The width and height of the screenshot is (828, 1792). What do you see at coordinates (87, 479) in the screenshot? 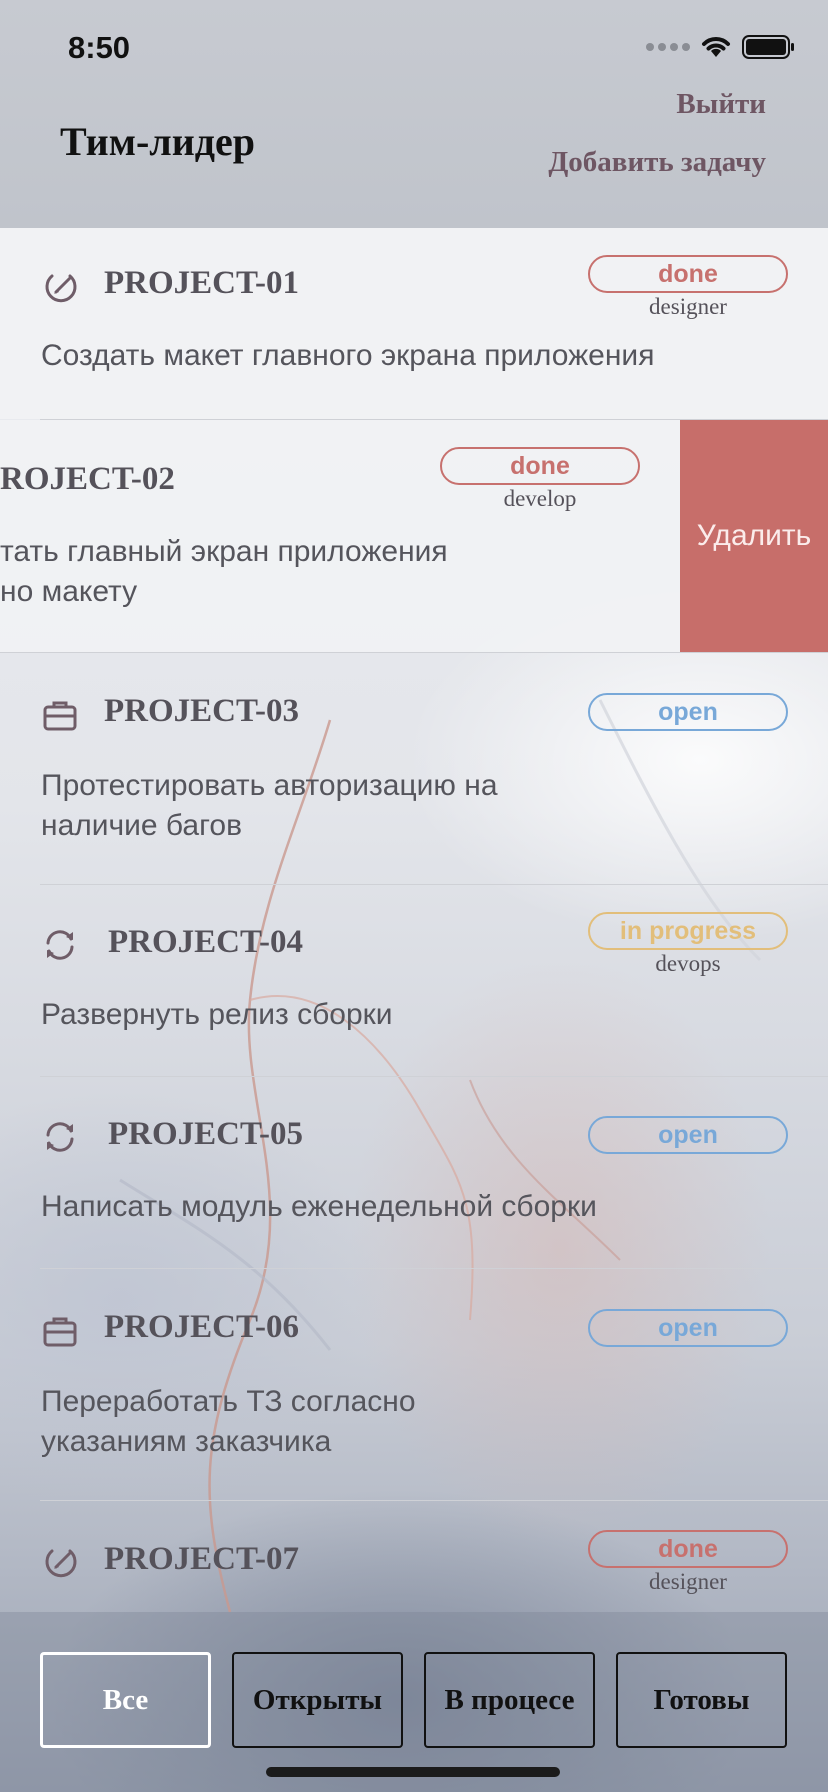
I see `task-id: ROJECT-02` at bounding box center [87, 479].